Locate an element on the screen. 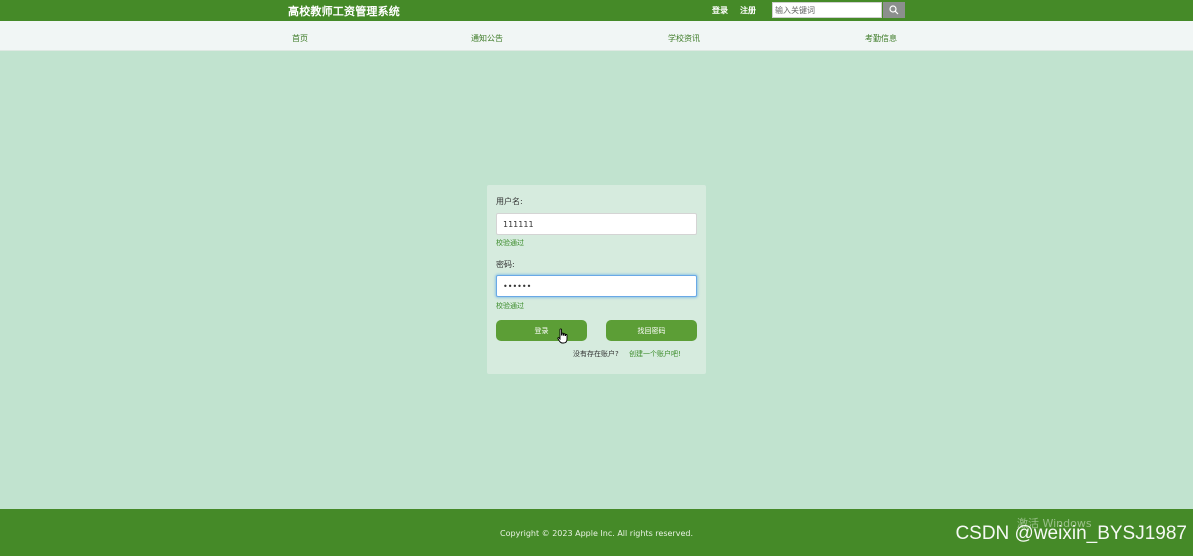  csdn-watermark: CSDN @weixin_BYSJ1987 is located at coordinates (1071, 533).